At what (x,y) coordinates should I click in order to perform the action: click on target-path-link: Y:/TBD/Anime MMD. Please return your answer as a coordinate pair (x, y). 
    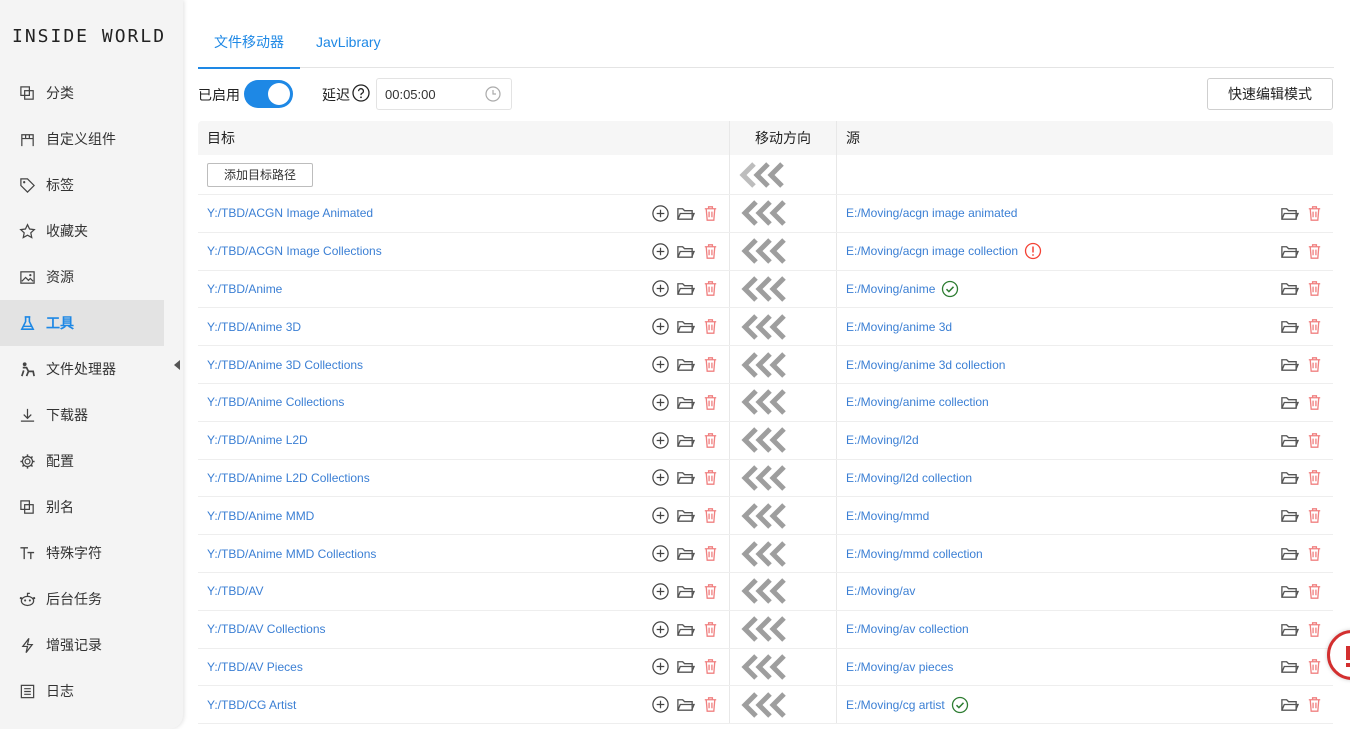
    Looking at the image, I should click on (260, 516).